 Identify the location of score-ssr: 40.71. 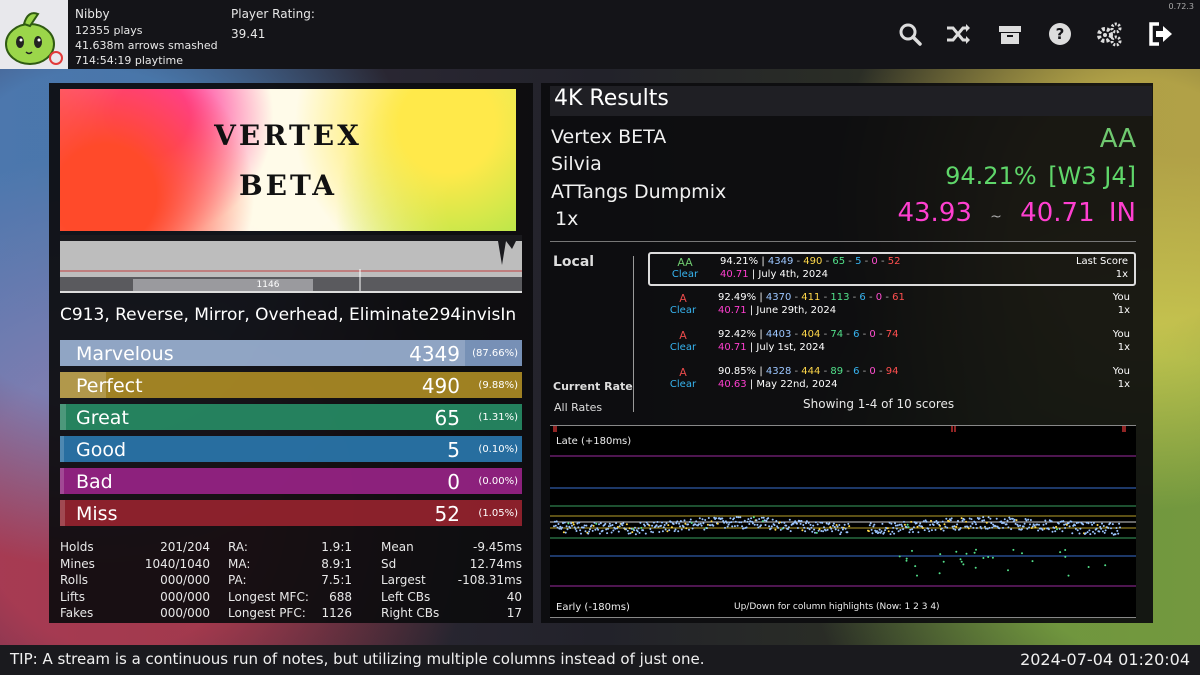
(732, 347).